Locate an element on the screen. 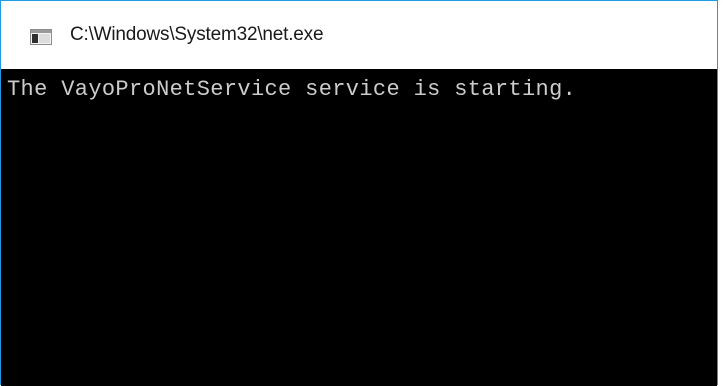  page-margin is located at coordinates (721, 192).